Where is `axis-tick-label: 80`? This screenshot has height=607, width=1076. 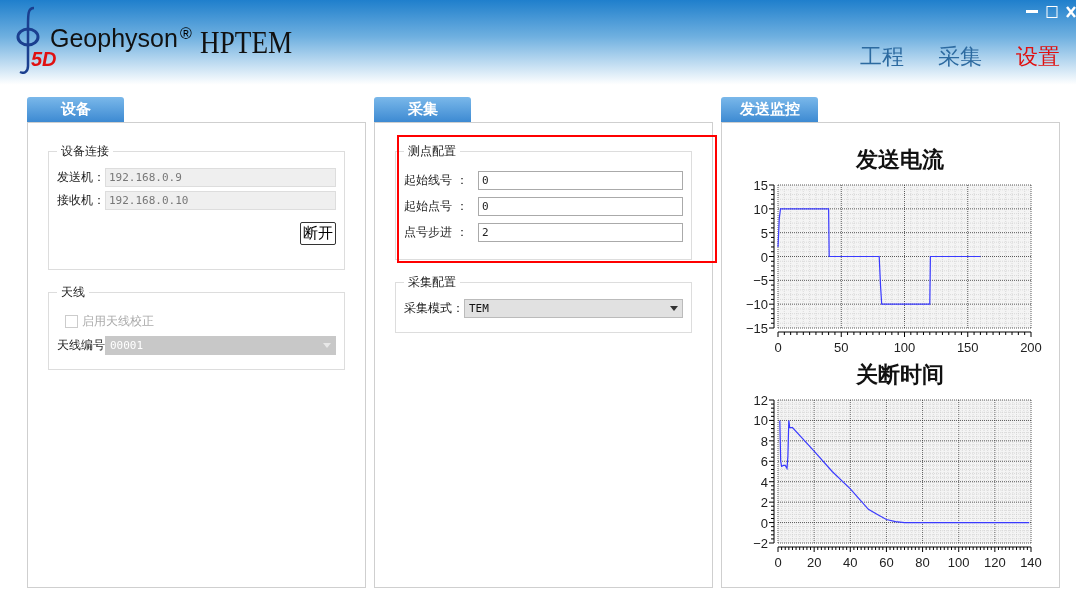 axis-tick-label: 80 is located at coordinates (922, 562).